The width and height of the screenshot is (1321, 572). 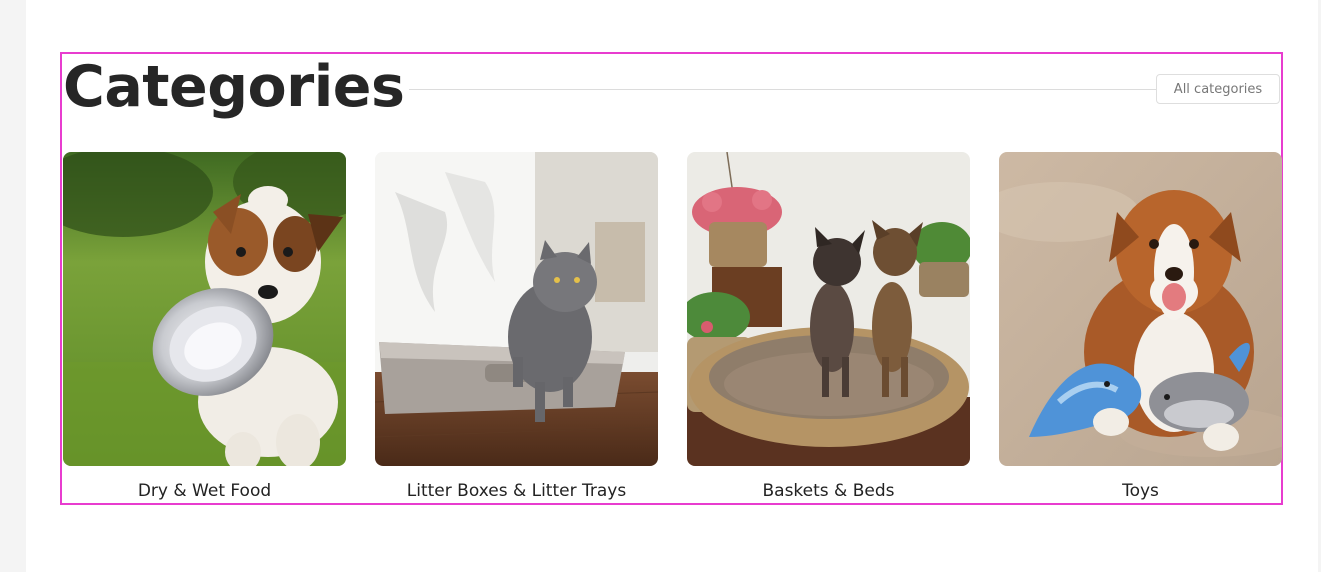 I want to click on dogs-in-wicker-basket-photo, so click(x=828, y=309).